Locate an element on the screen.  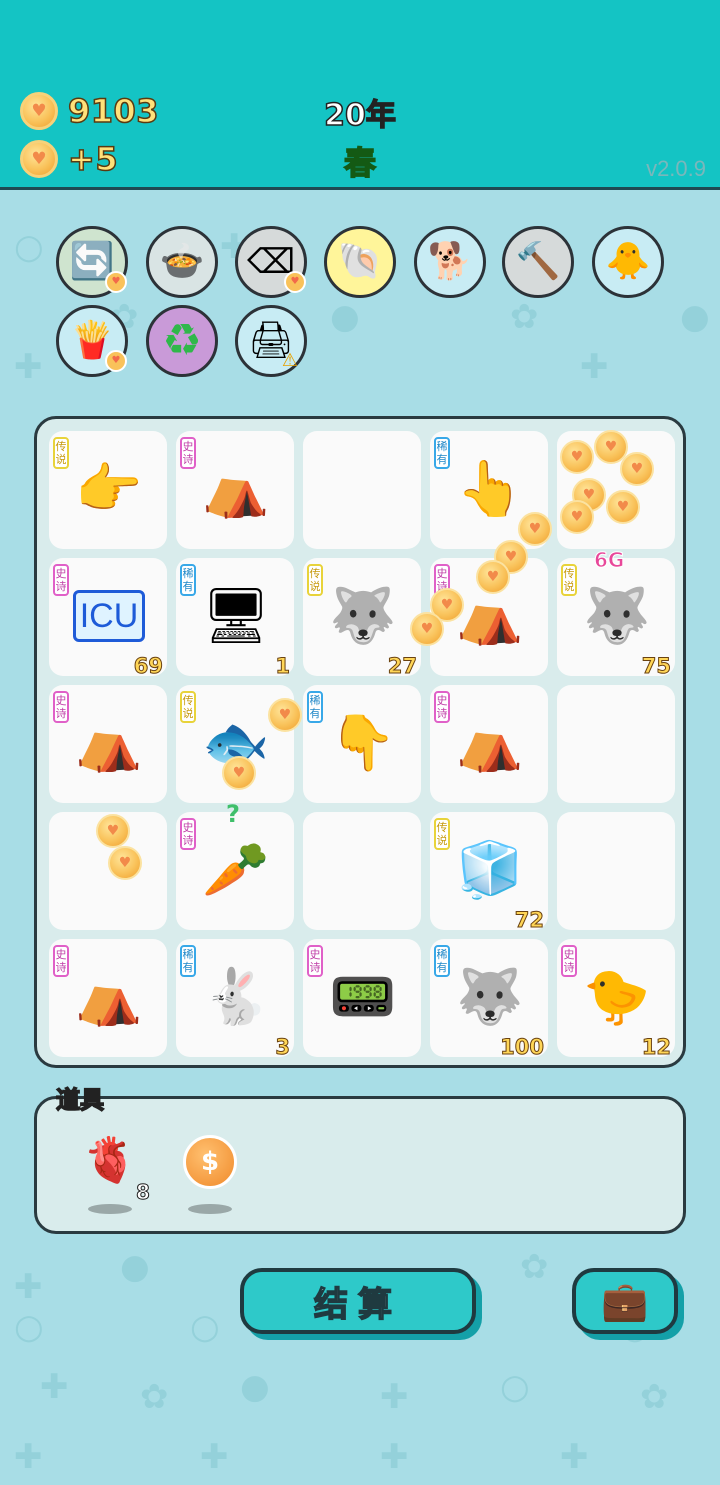
item-count: 72 is located at coordinates (529, 920).